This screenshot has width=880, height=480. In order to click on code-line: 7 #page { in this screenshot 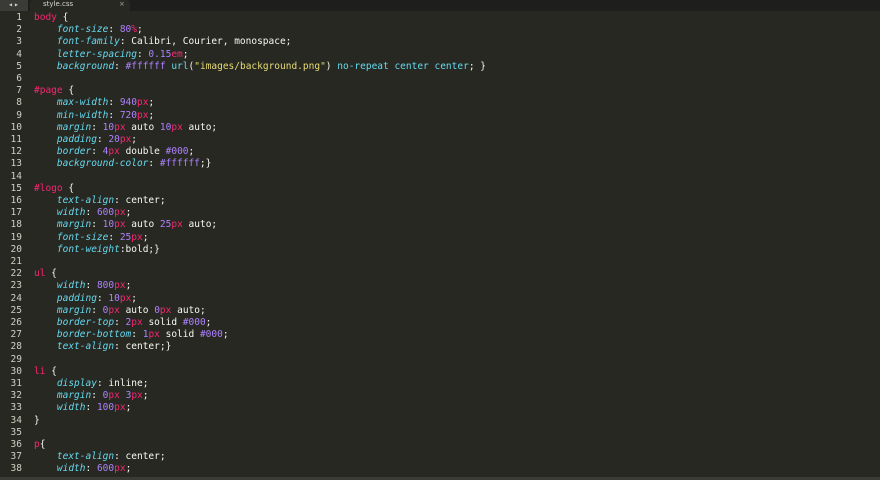, I will do `click(440, 91)`.